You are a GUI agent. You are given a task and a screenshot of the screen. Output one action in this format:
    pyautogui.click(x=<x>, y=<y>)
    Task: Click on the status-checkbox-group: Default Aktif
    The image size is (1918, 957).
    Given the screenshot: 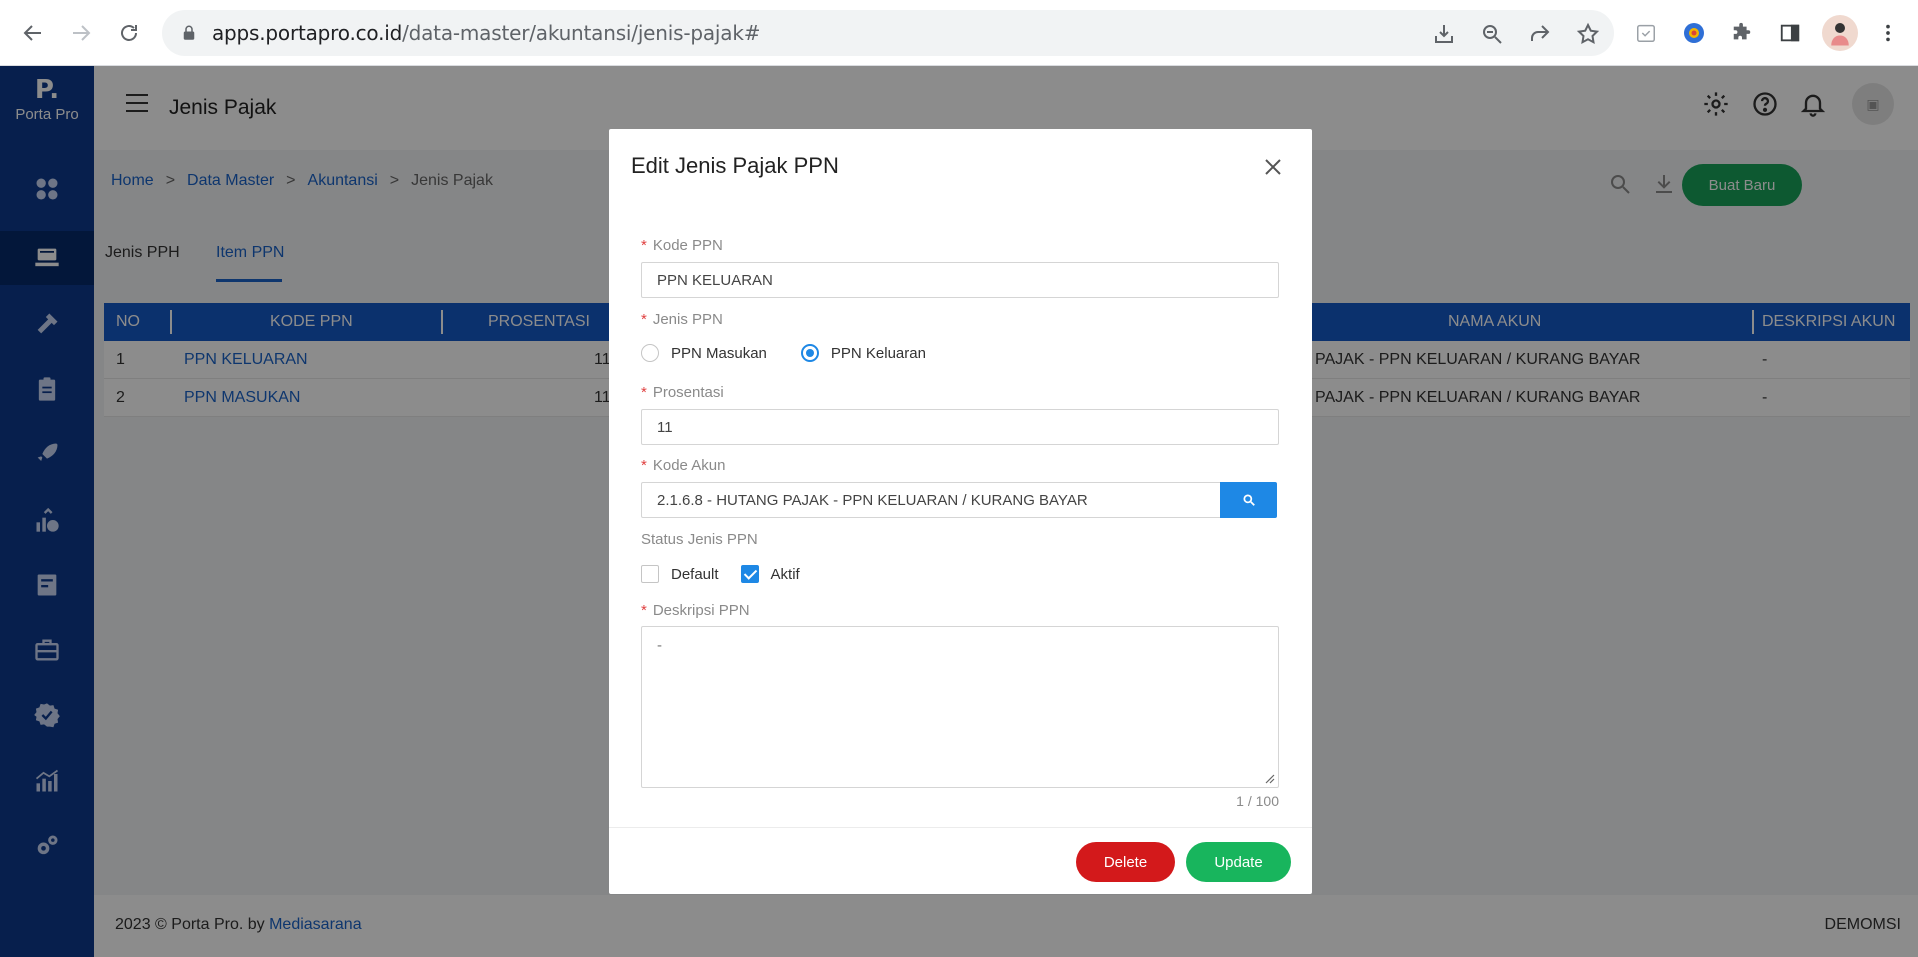 What is the action you would take?
    pyautogui.click(x=720, y=574)
    